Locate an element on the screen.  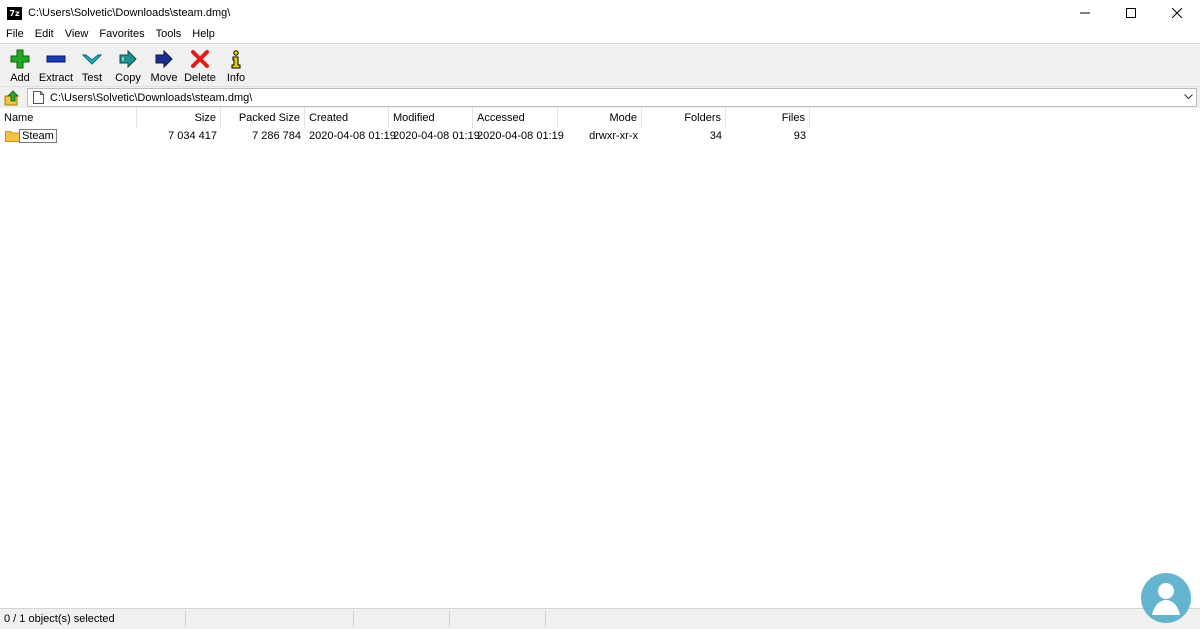
info-label: Info is located at coordinates (236, 78).